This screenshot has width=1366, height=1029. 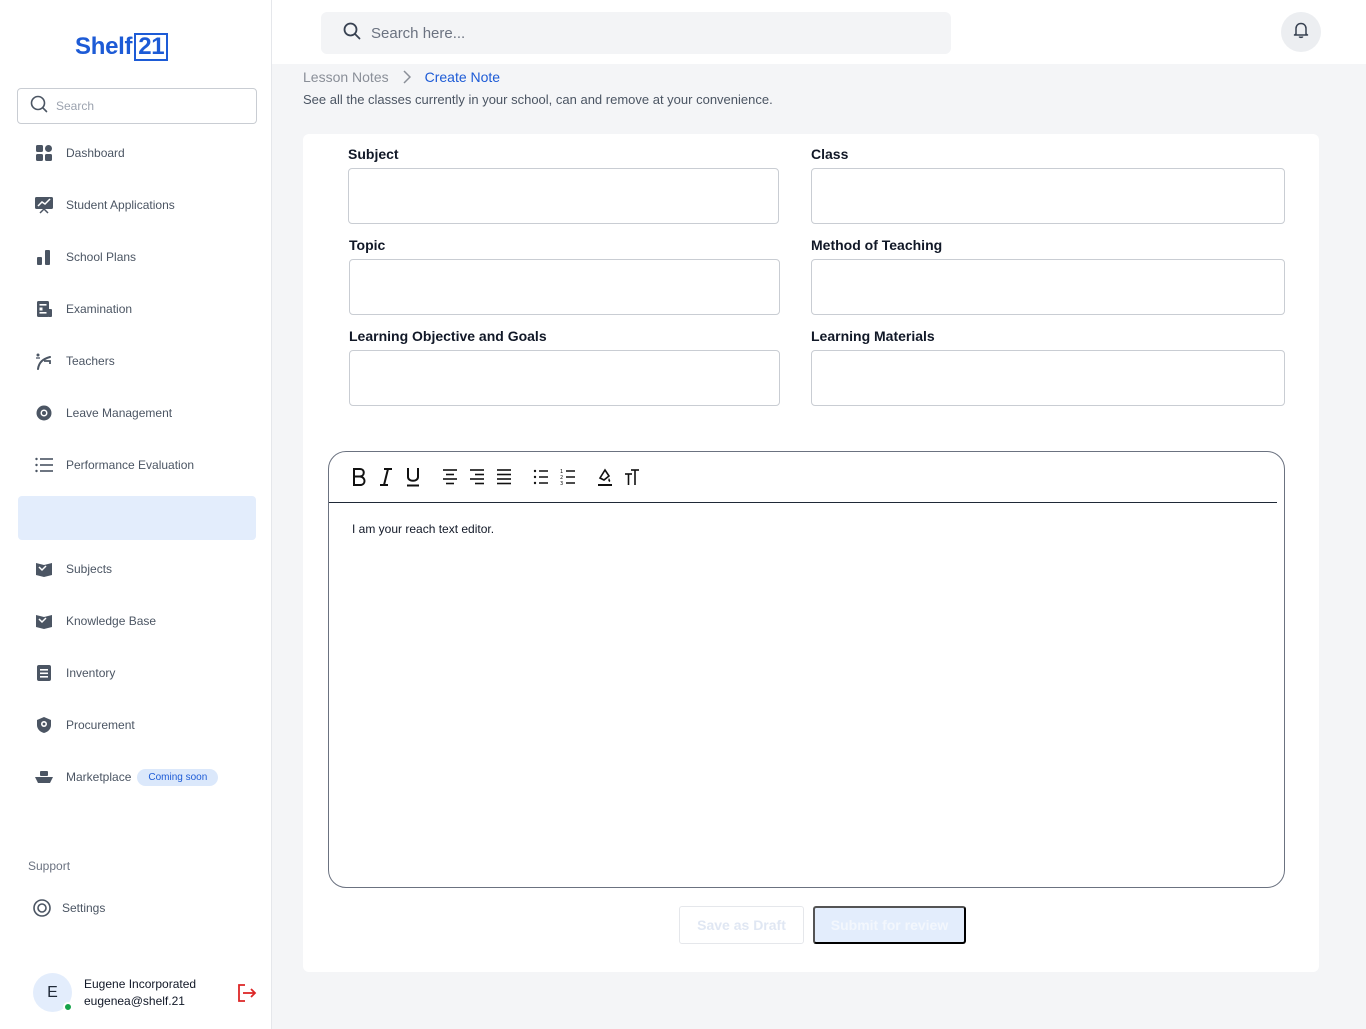 What do you see at coordinates (247, 995) in the screenshot?
I see `logout-icon` at bounding box center [247, 995].